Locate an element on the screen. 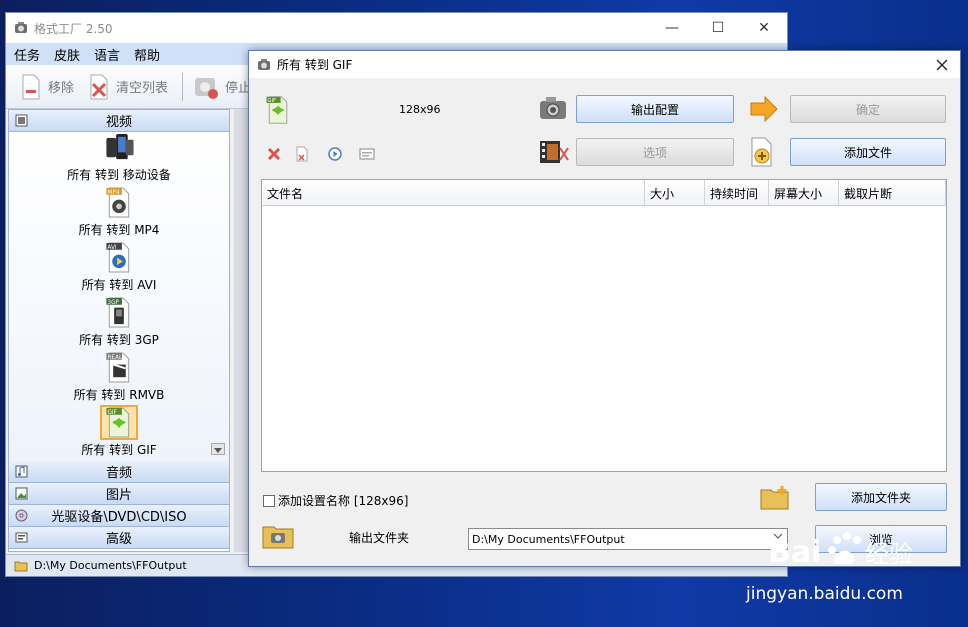 Image resolution: width=968 pixels, height=627 pixels. category-rom-label: 光驱设备\DVD\CD\ISO is located at coordinates (119, 517).